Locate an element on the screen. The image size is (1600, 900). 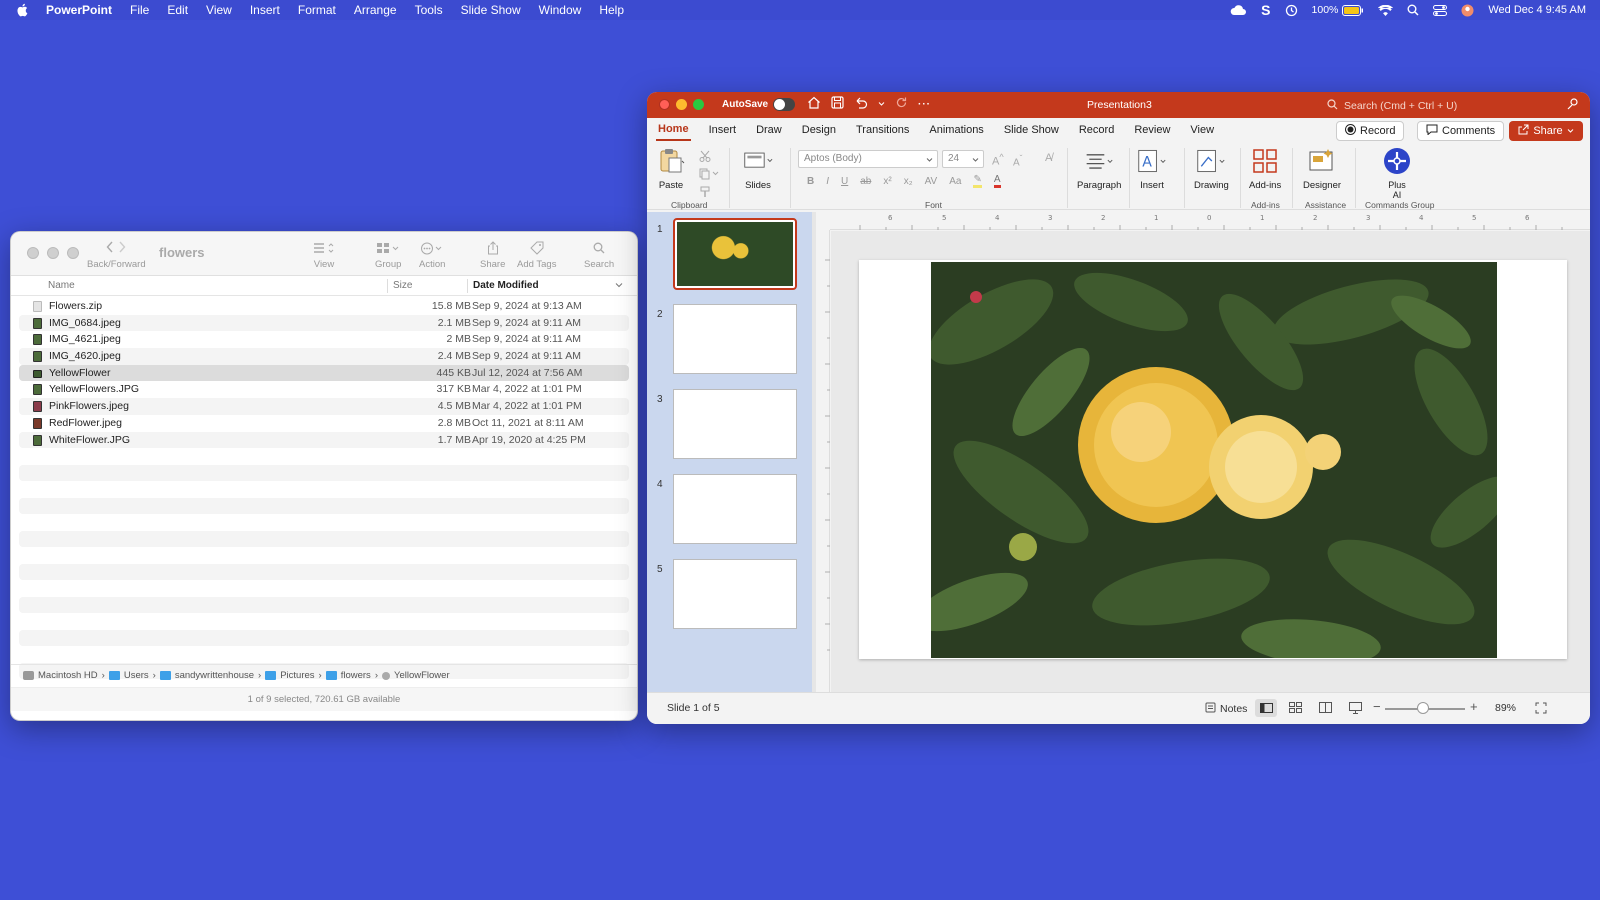
fit-to-window-icon is located at coordinates (1541, 709).